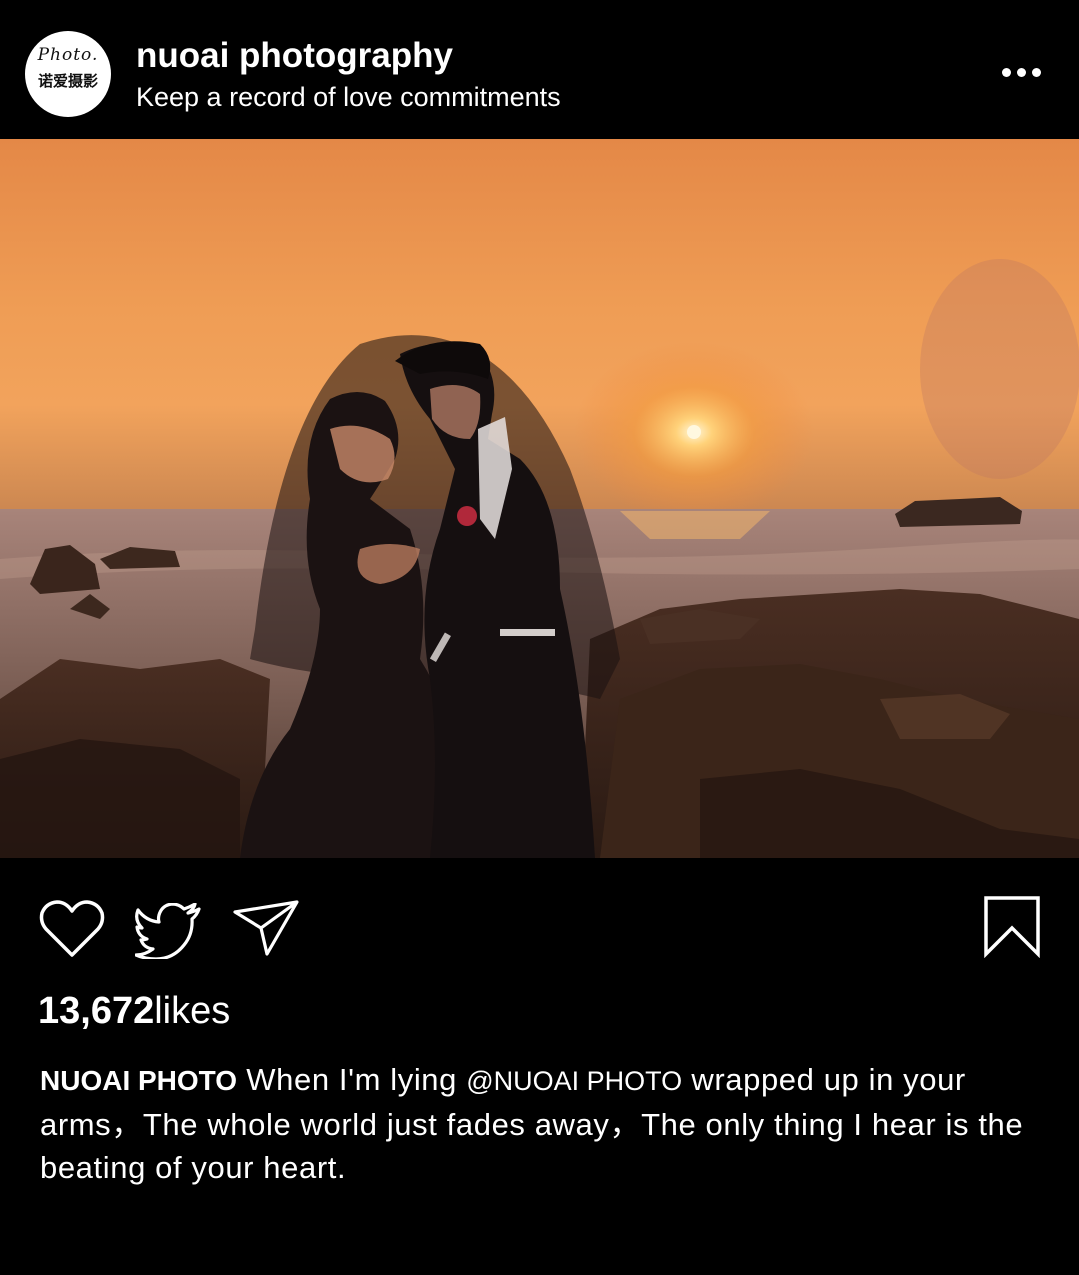  I want to click on account-avatar: Photo. 诺爱摄影, so click(68, 74).